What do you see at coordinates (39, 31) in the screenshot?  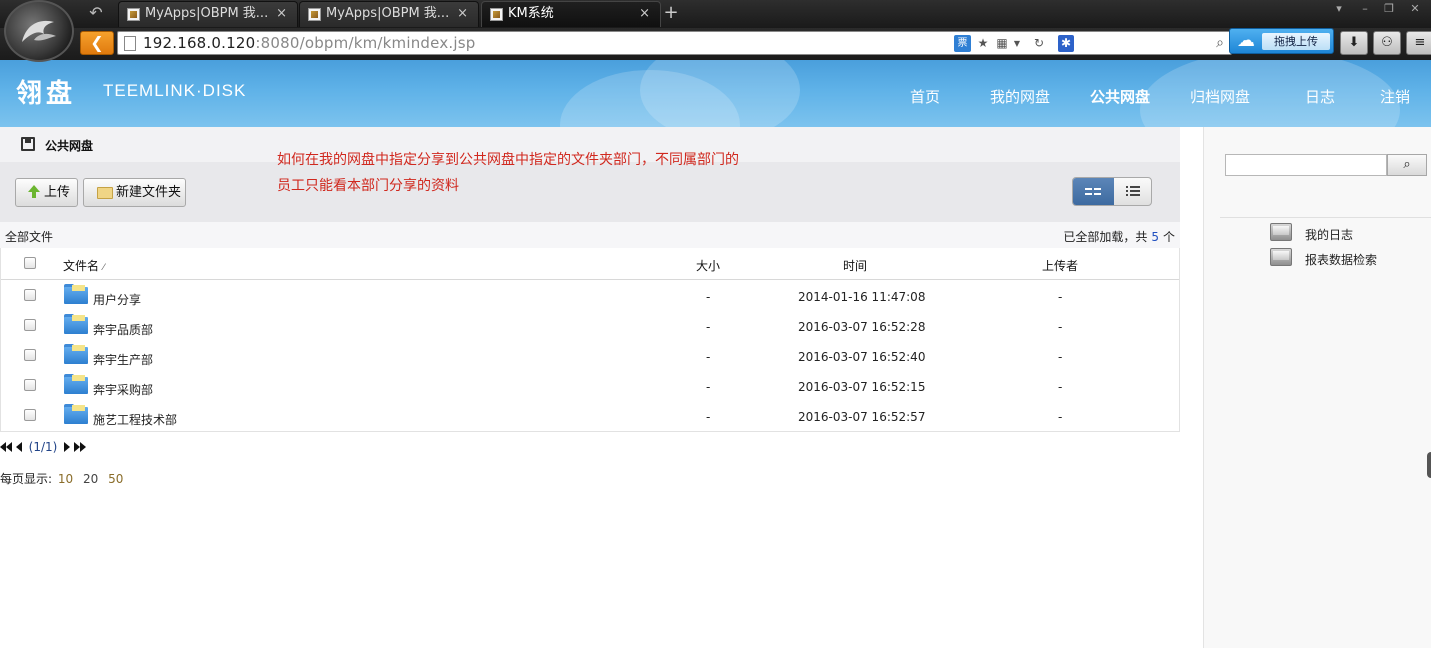 I see `browser-logo-icon` at bounding box center [39, 31].